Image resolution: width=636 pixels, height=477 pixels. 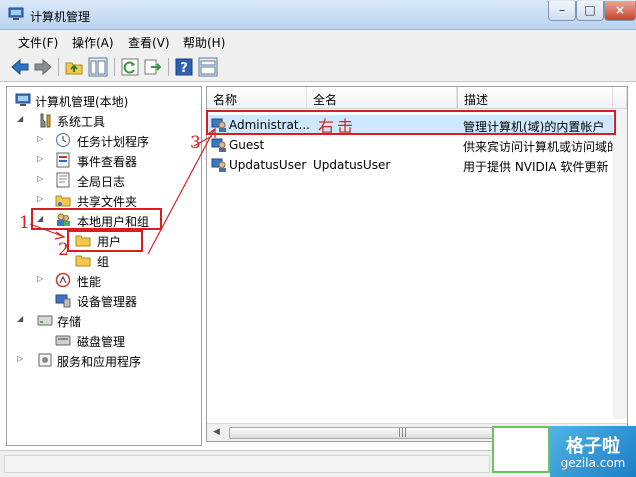 I want to click on menu-view: 查看(V), so click(x=149, y=42).